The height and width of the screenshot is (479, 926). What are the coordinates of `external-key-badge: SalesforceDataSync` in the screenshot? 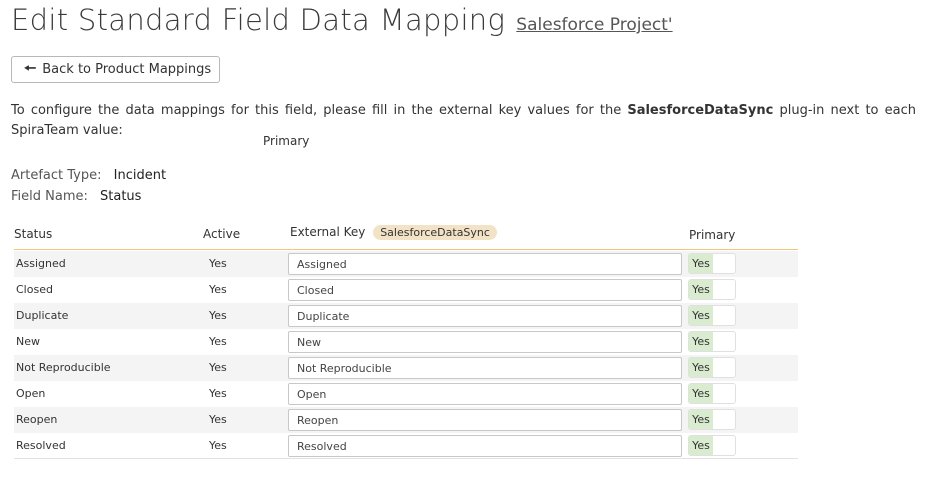 It's located at (435, 232).